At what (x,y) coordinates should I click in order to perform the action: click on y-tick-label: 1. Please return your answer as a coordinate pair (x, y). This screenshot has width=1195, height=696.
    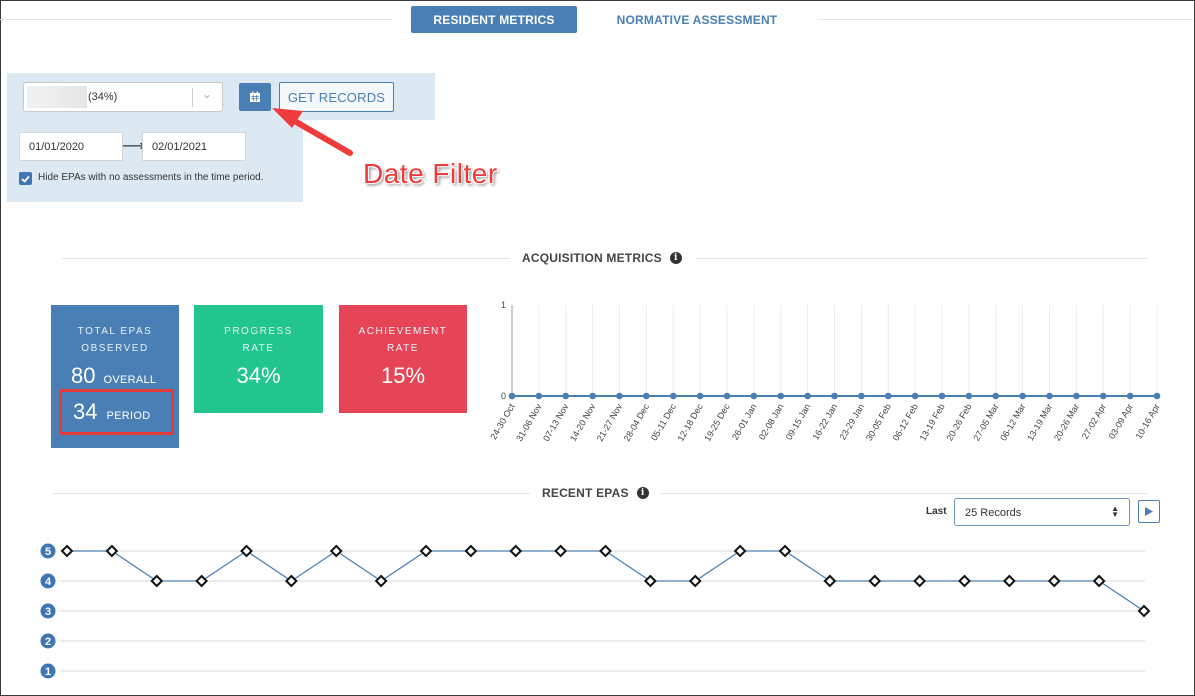
    Looking at the image, I should click on (48, 672).